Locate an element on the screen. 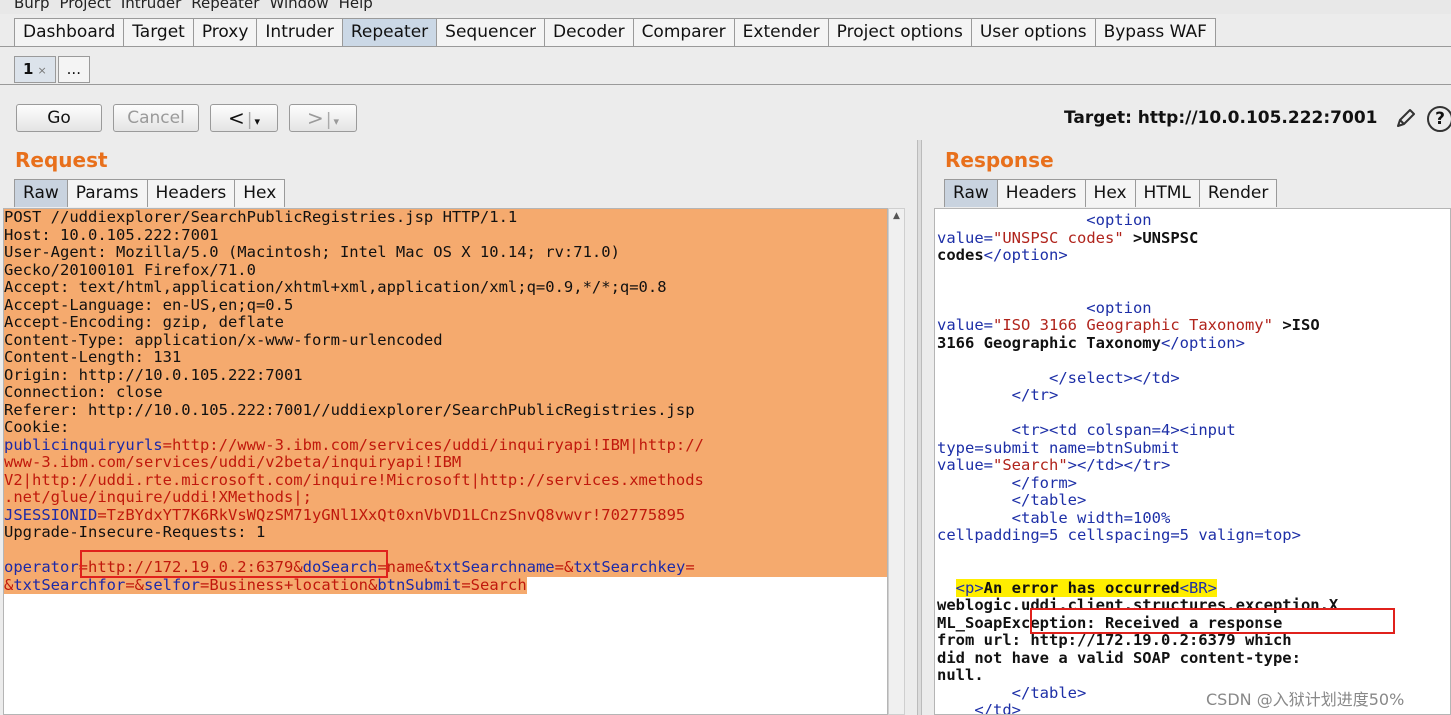 The width and height of the screenshot is (1451, 715). response-tab-headers: Headers is located at coordinates (1041, 193).